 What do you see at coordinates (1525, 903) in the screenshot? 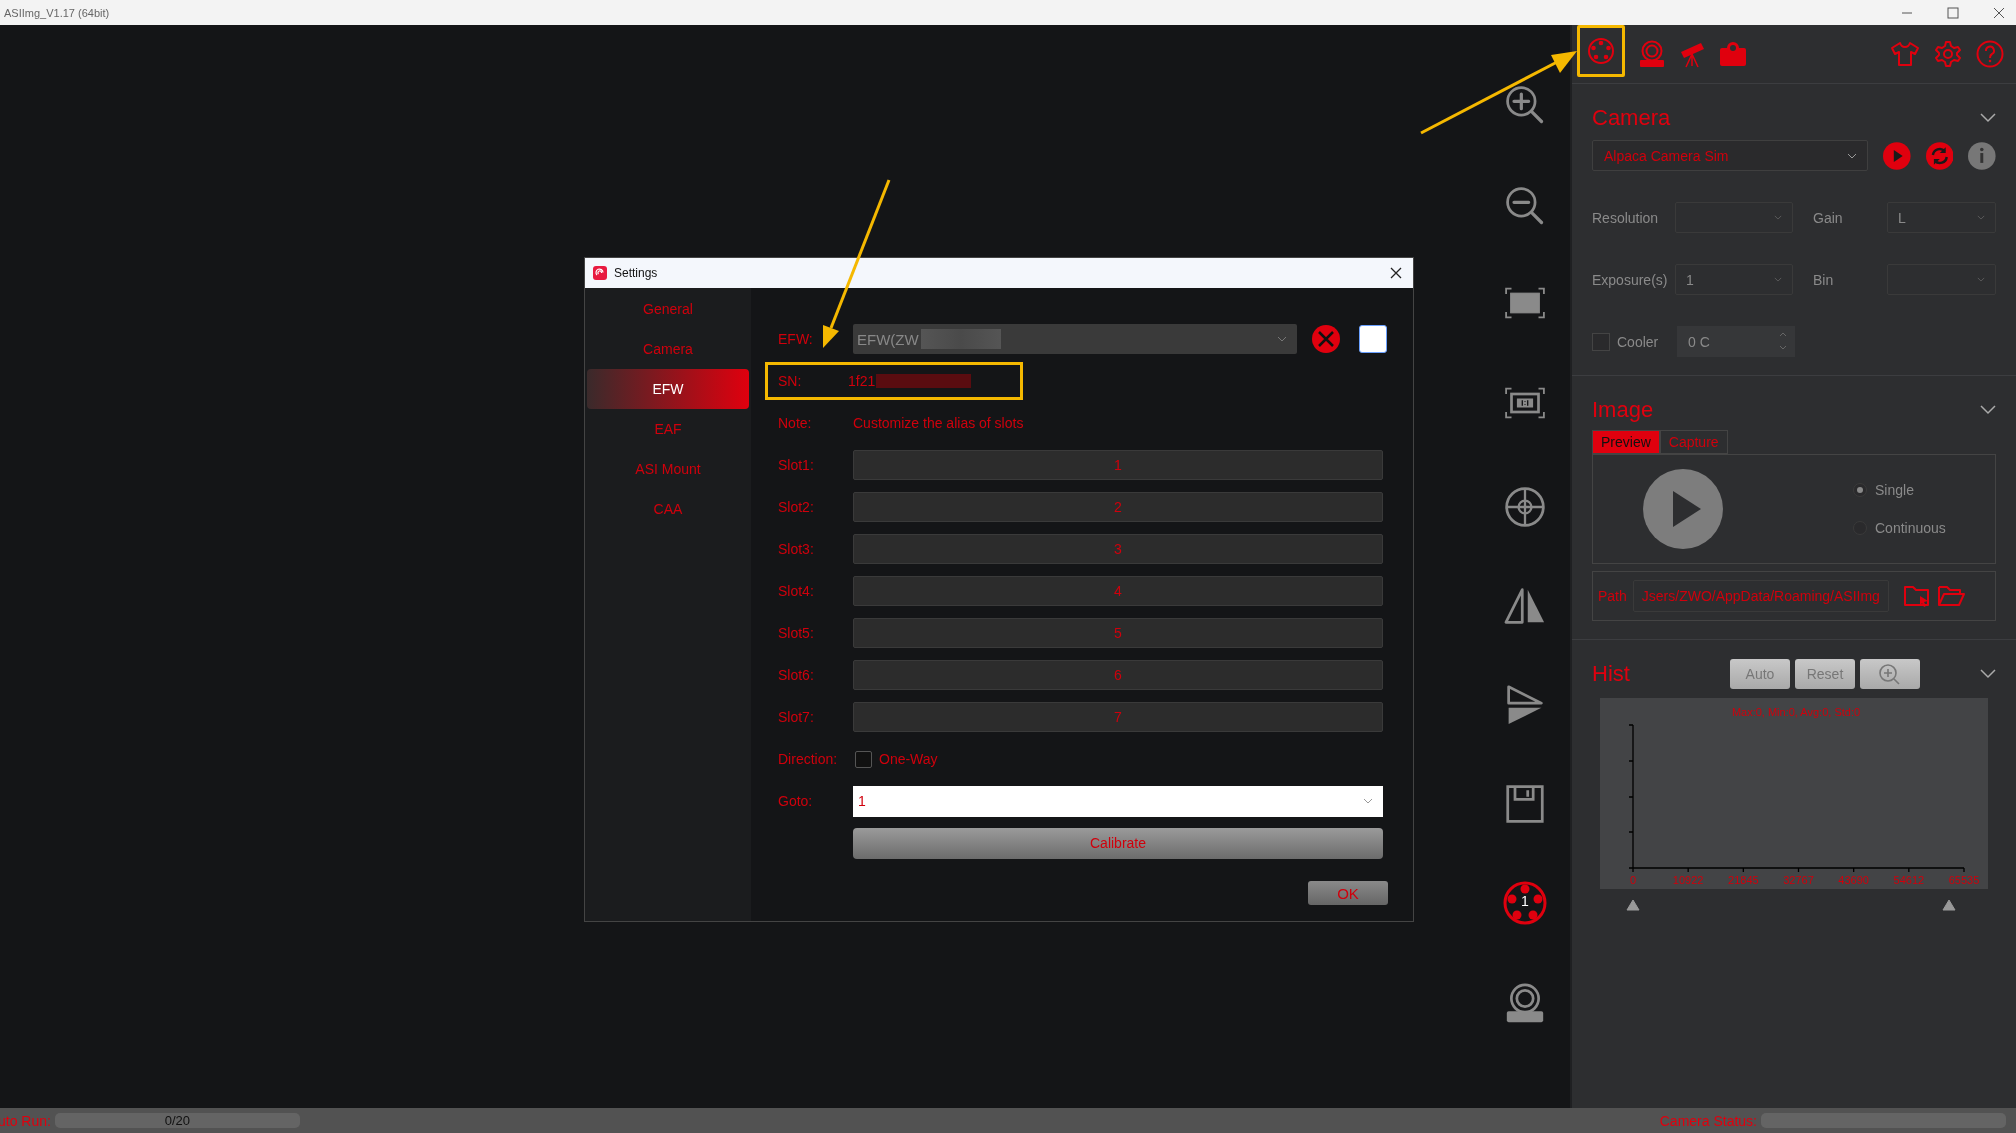
I see `filter-wheel-icon: 1` at bounding box center [1525, 903].